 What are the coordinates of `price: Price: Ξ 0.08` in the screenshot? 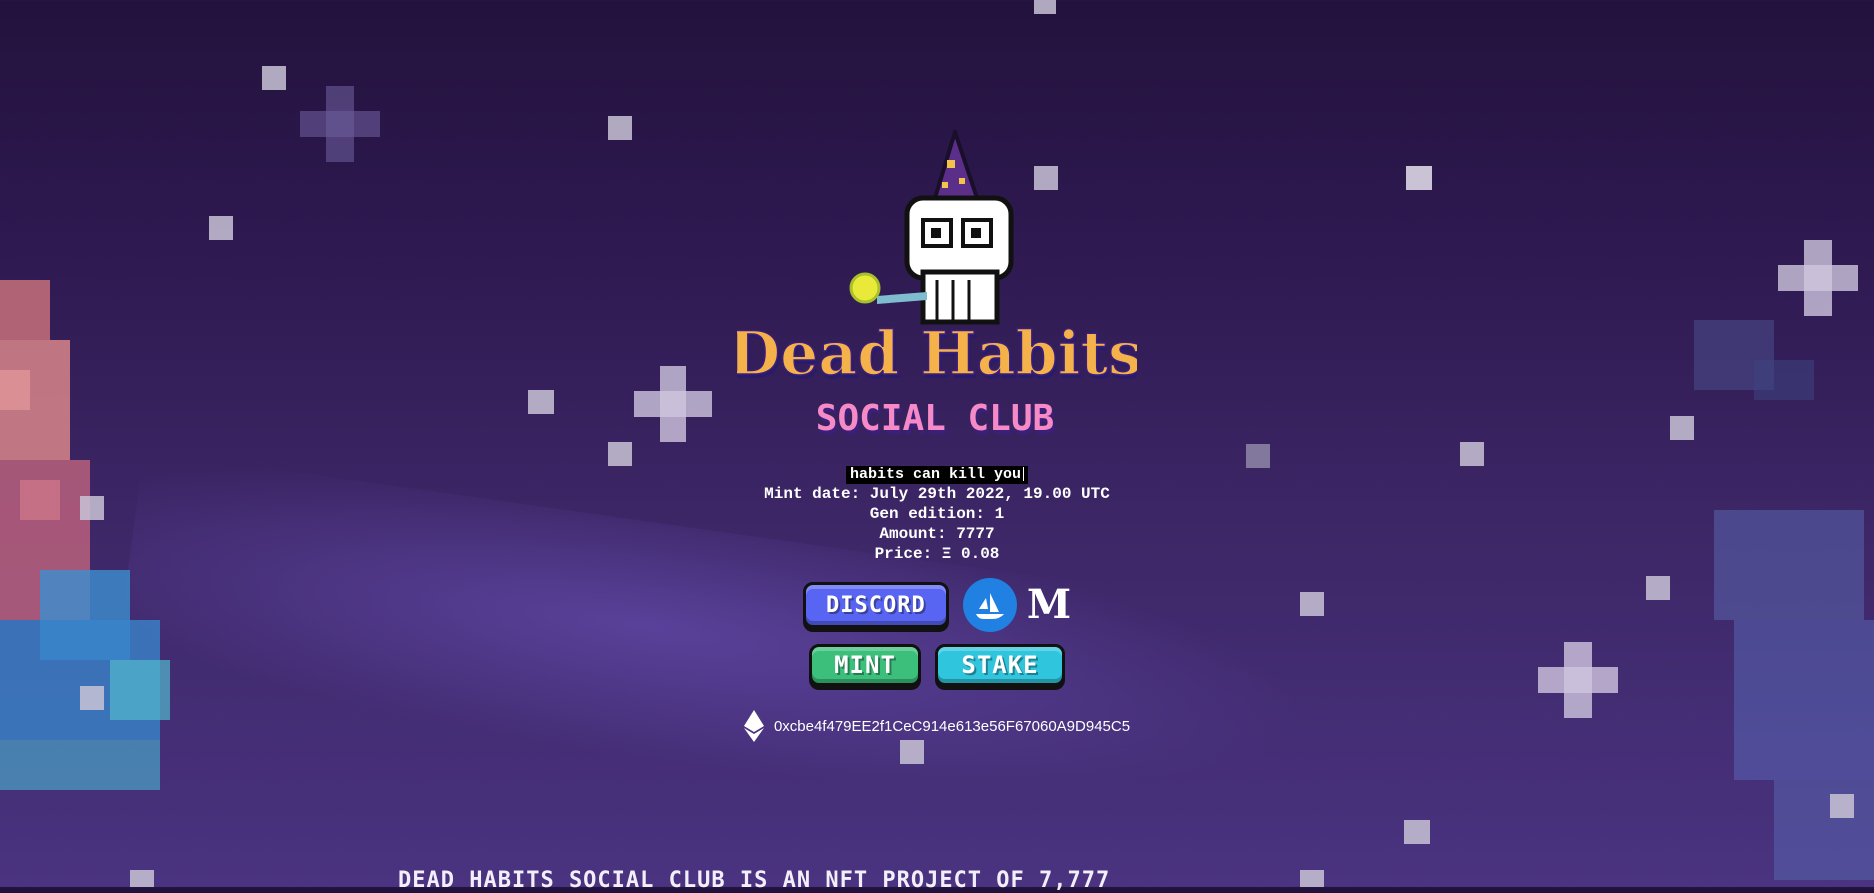 It's located at (937, 554).